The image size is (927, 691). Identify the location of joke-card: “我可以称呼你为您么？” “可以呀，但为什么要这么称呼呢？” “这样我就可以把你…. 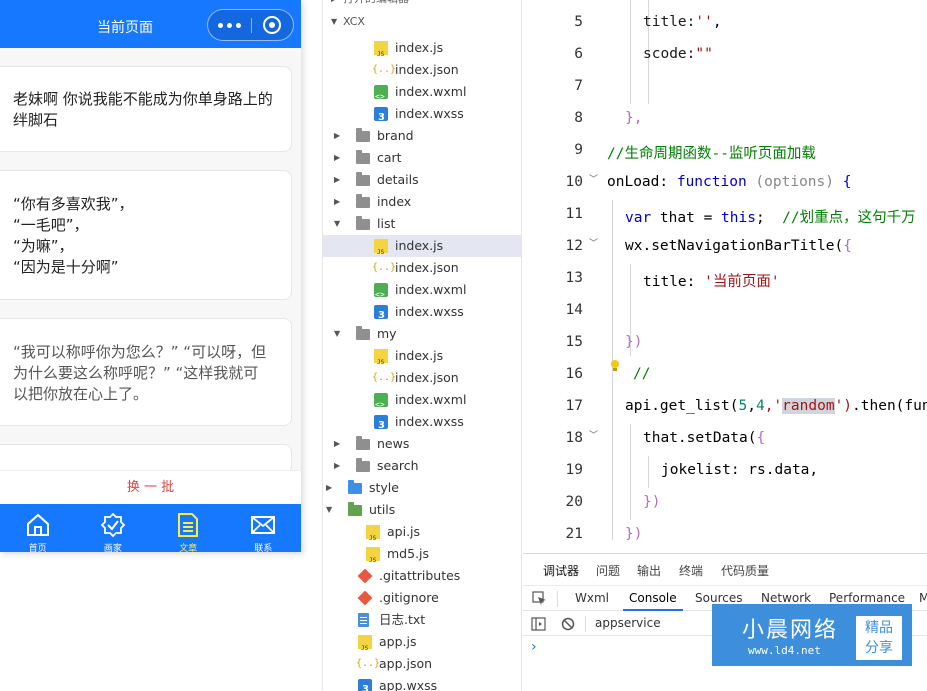
(146, 372).